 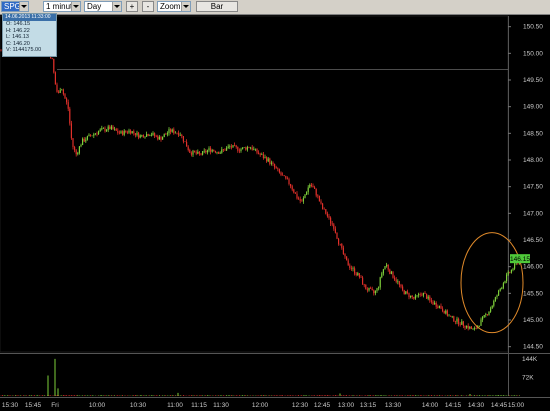 I want to click on highlight-circle, so click(x=492, y=283).